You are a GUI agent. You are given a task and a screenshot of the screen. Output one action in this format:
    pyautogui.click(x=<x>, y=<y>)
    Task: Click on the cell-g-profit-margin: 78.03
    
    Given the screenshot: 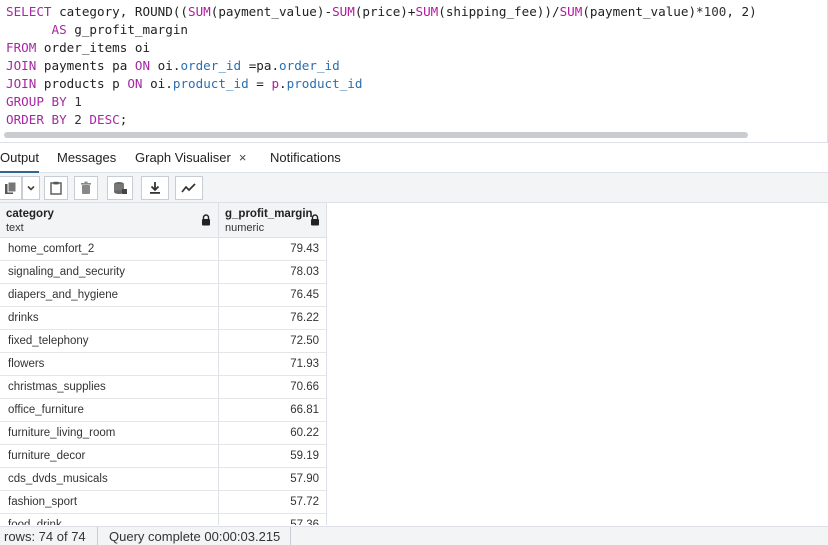 What is the action you would take?
    pyautogui.click(x=272, y=272)
    